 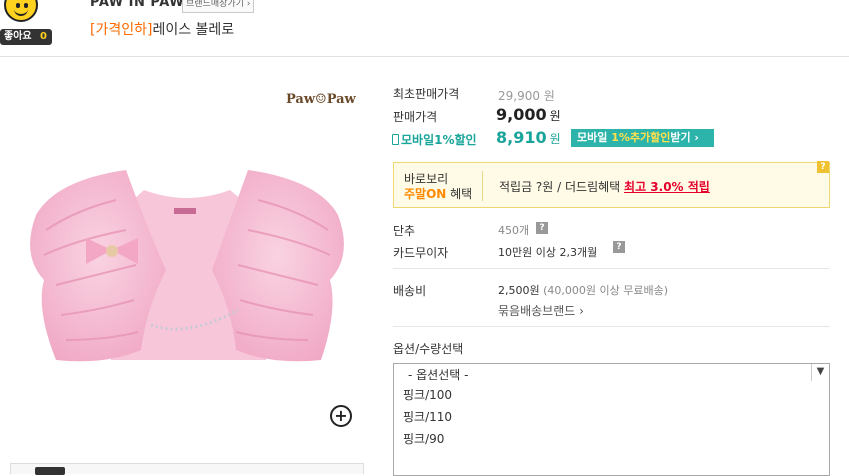 I want to click on benefit-divider, so click(x=482, y=186).